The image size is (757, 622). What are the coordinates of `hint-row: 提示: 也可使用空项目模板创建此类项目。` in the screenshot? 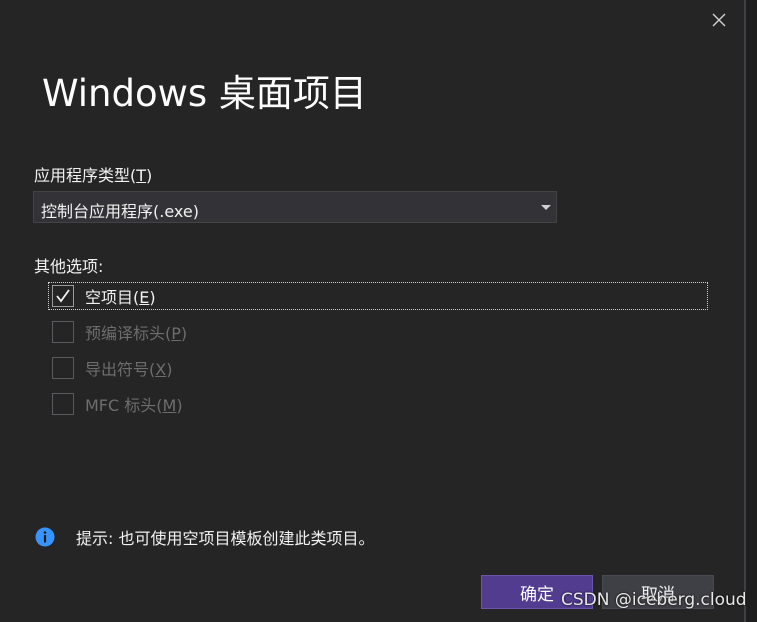 It's located at (204, 537).